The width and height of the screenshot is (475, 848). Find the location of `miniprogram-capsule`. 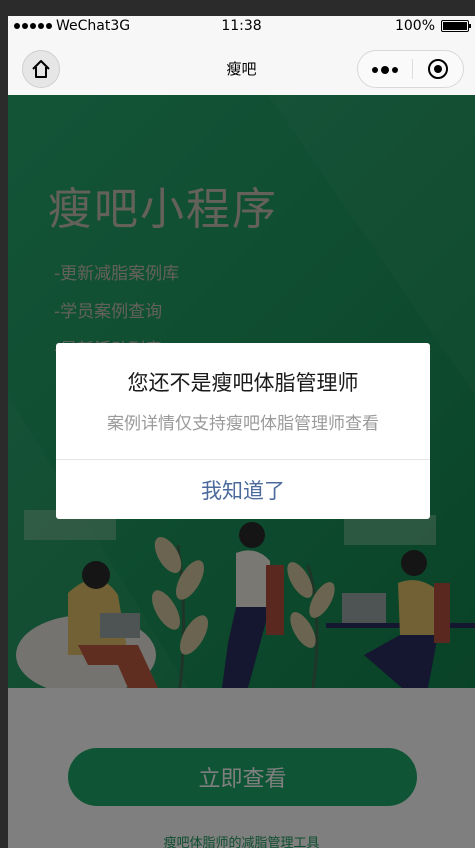

miniprogram-capsule is located at coordinates (410, 69).